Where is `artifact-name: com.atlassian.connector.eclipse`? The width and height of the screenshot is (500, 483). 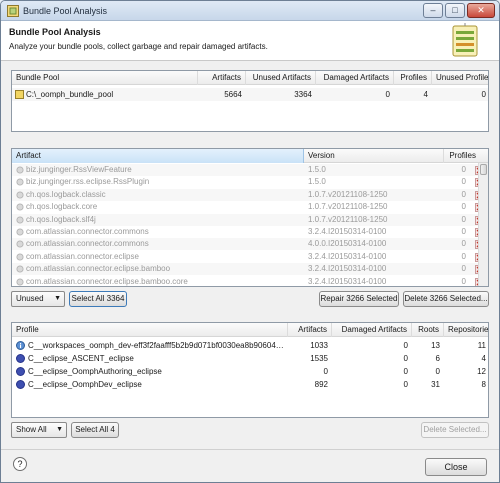
artifact-name: com.atlassian.connector.eclipse is located at coordinates (82, 256).